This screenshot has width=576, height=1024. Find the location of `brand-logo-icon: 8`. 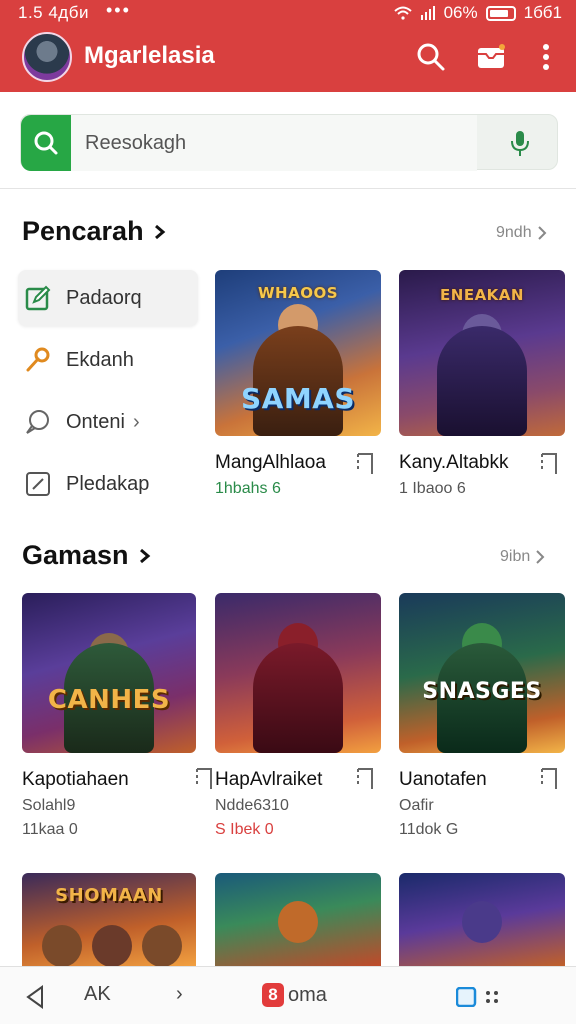

brand-logo-icon: 8 is located at coordinates (273, 995).